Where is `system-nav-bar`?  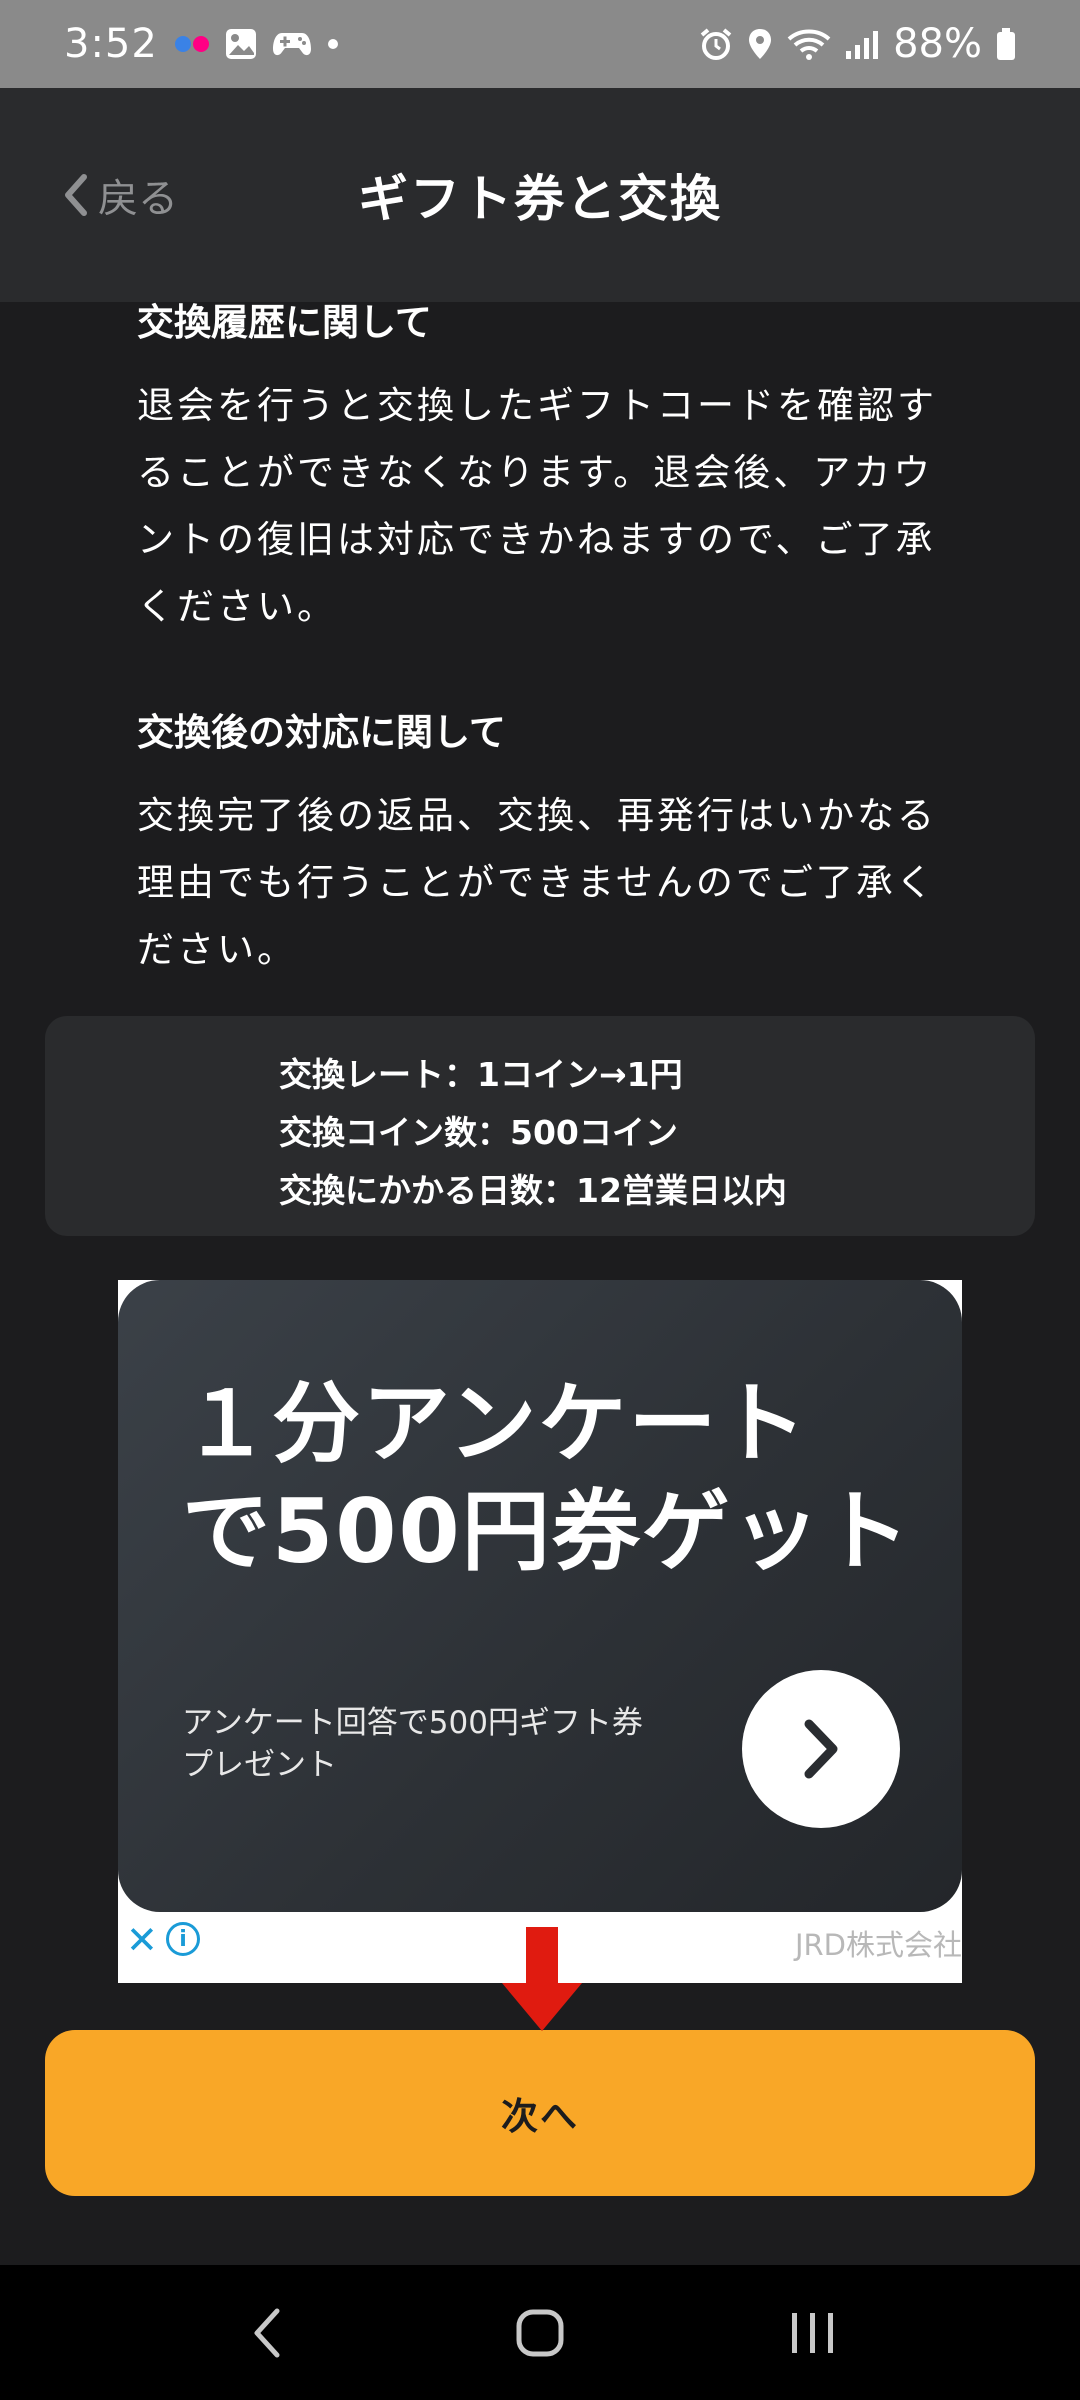
system-nav-bar is located at coordinates (540, 2332).